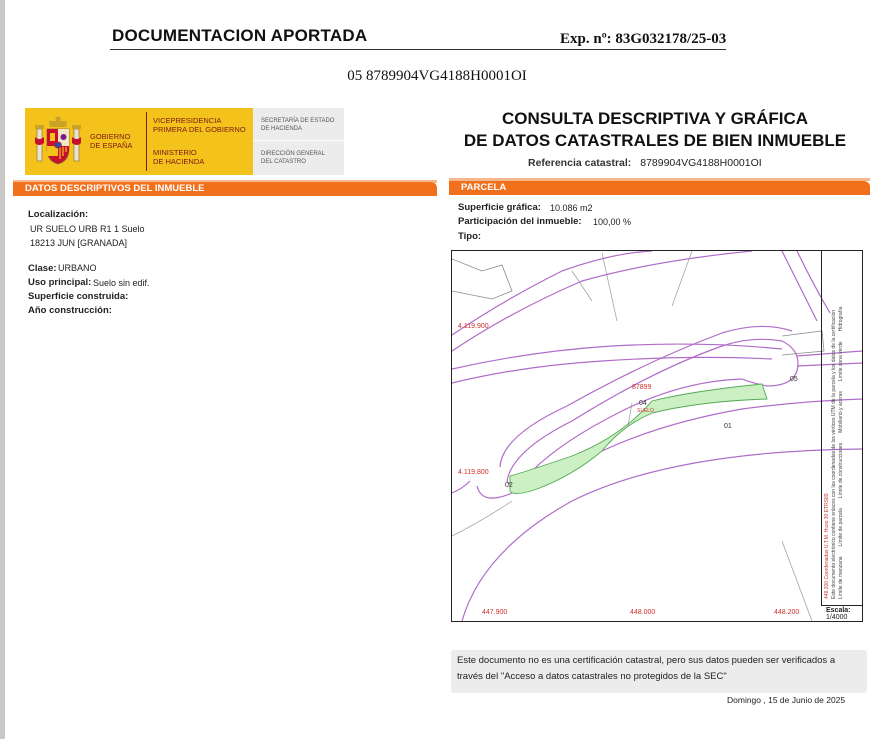 Image resolution: width=874 pixels, height=739 pixels. What do you see at coordinates (60, 282) in the screenshot?
I see `uso-principal-label: Uso principal:` at bounding box center [60, 282].